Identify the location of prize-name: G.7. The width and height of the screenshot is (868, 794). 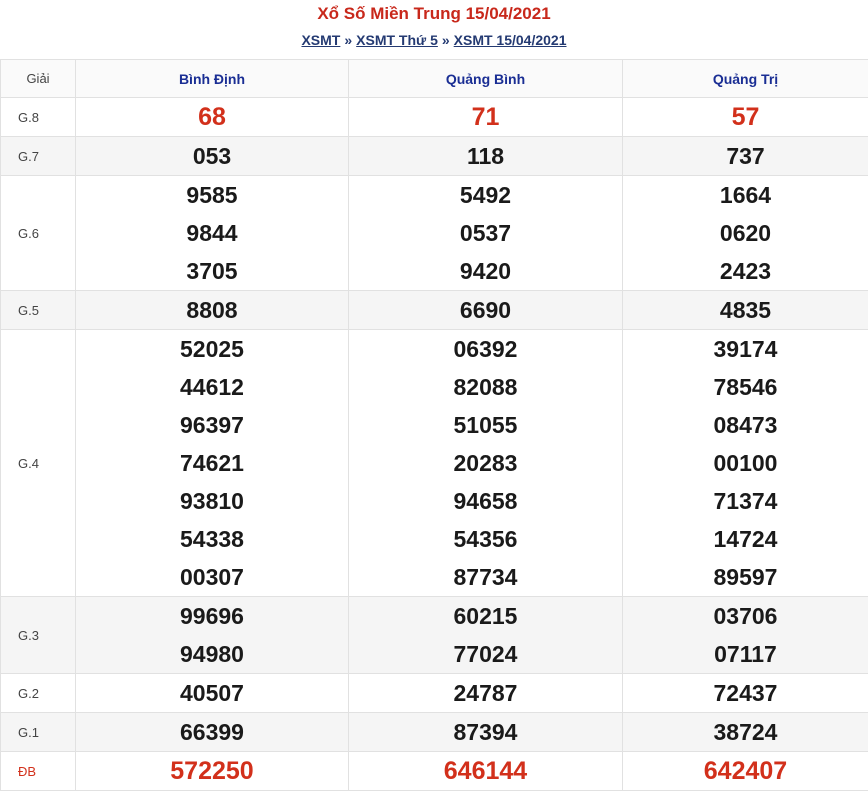
(38, 156).